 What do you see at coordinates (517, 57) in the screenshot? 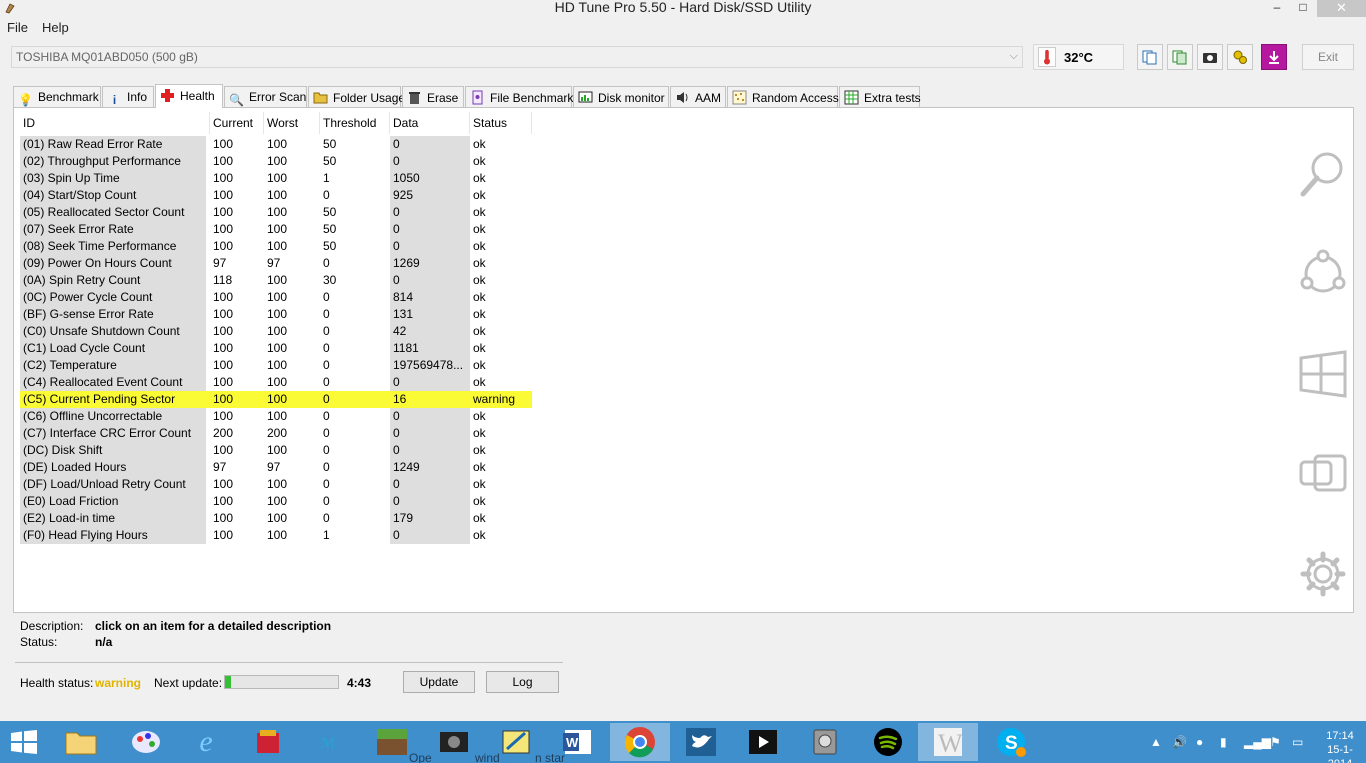
I see `drive-select: TOSHIBA MQ01ABD050 (500 gB) ⌵` at bounding box center [517, 57].